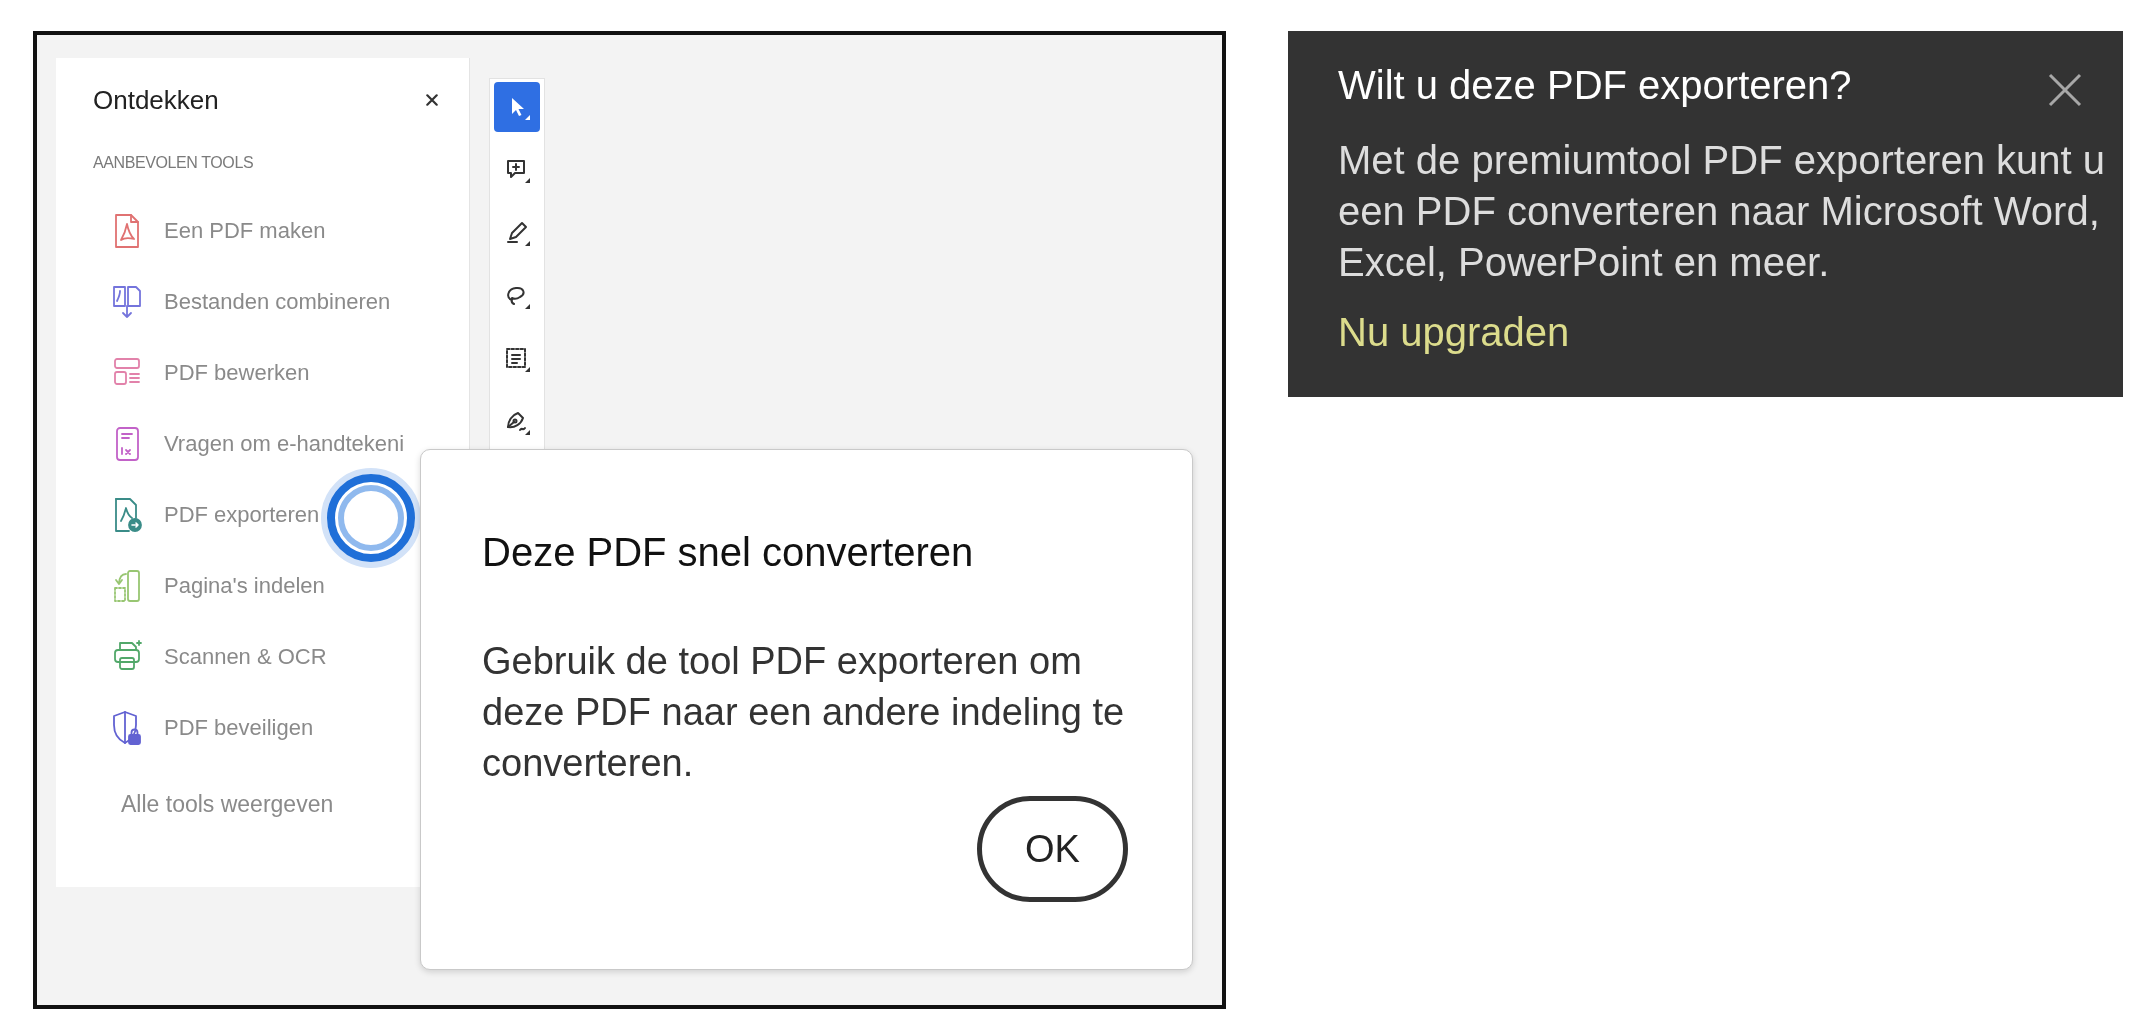 The height and width of the screenshot is (1031, 2144). I want to click on ok-button: OK, so click(1052, 849).